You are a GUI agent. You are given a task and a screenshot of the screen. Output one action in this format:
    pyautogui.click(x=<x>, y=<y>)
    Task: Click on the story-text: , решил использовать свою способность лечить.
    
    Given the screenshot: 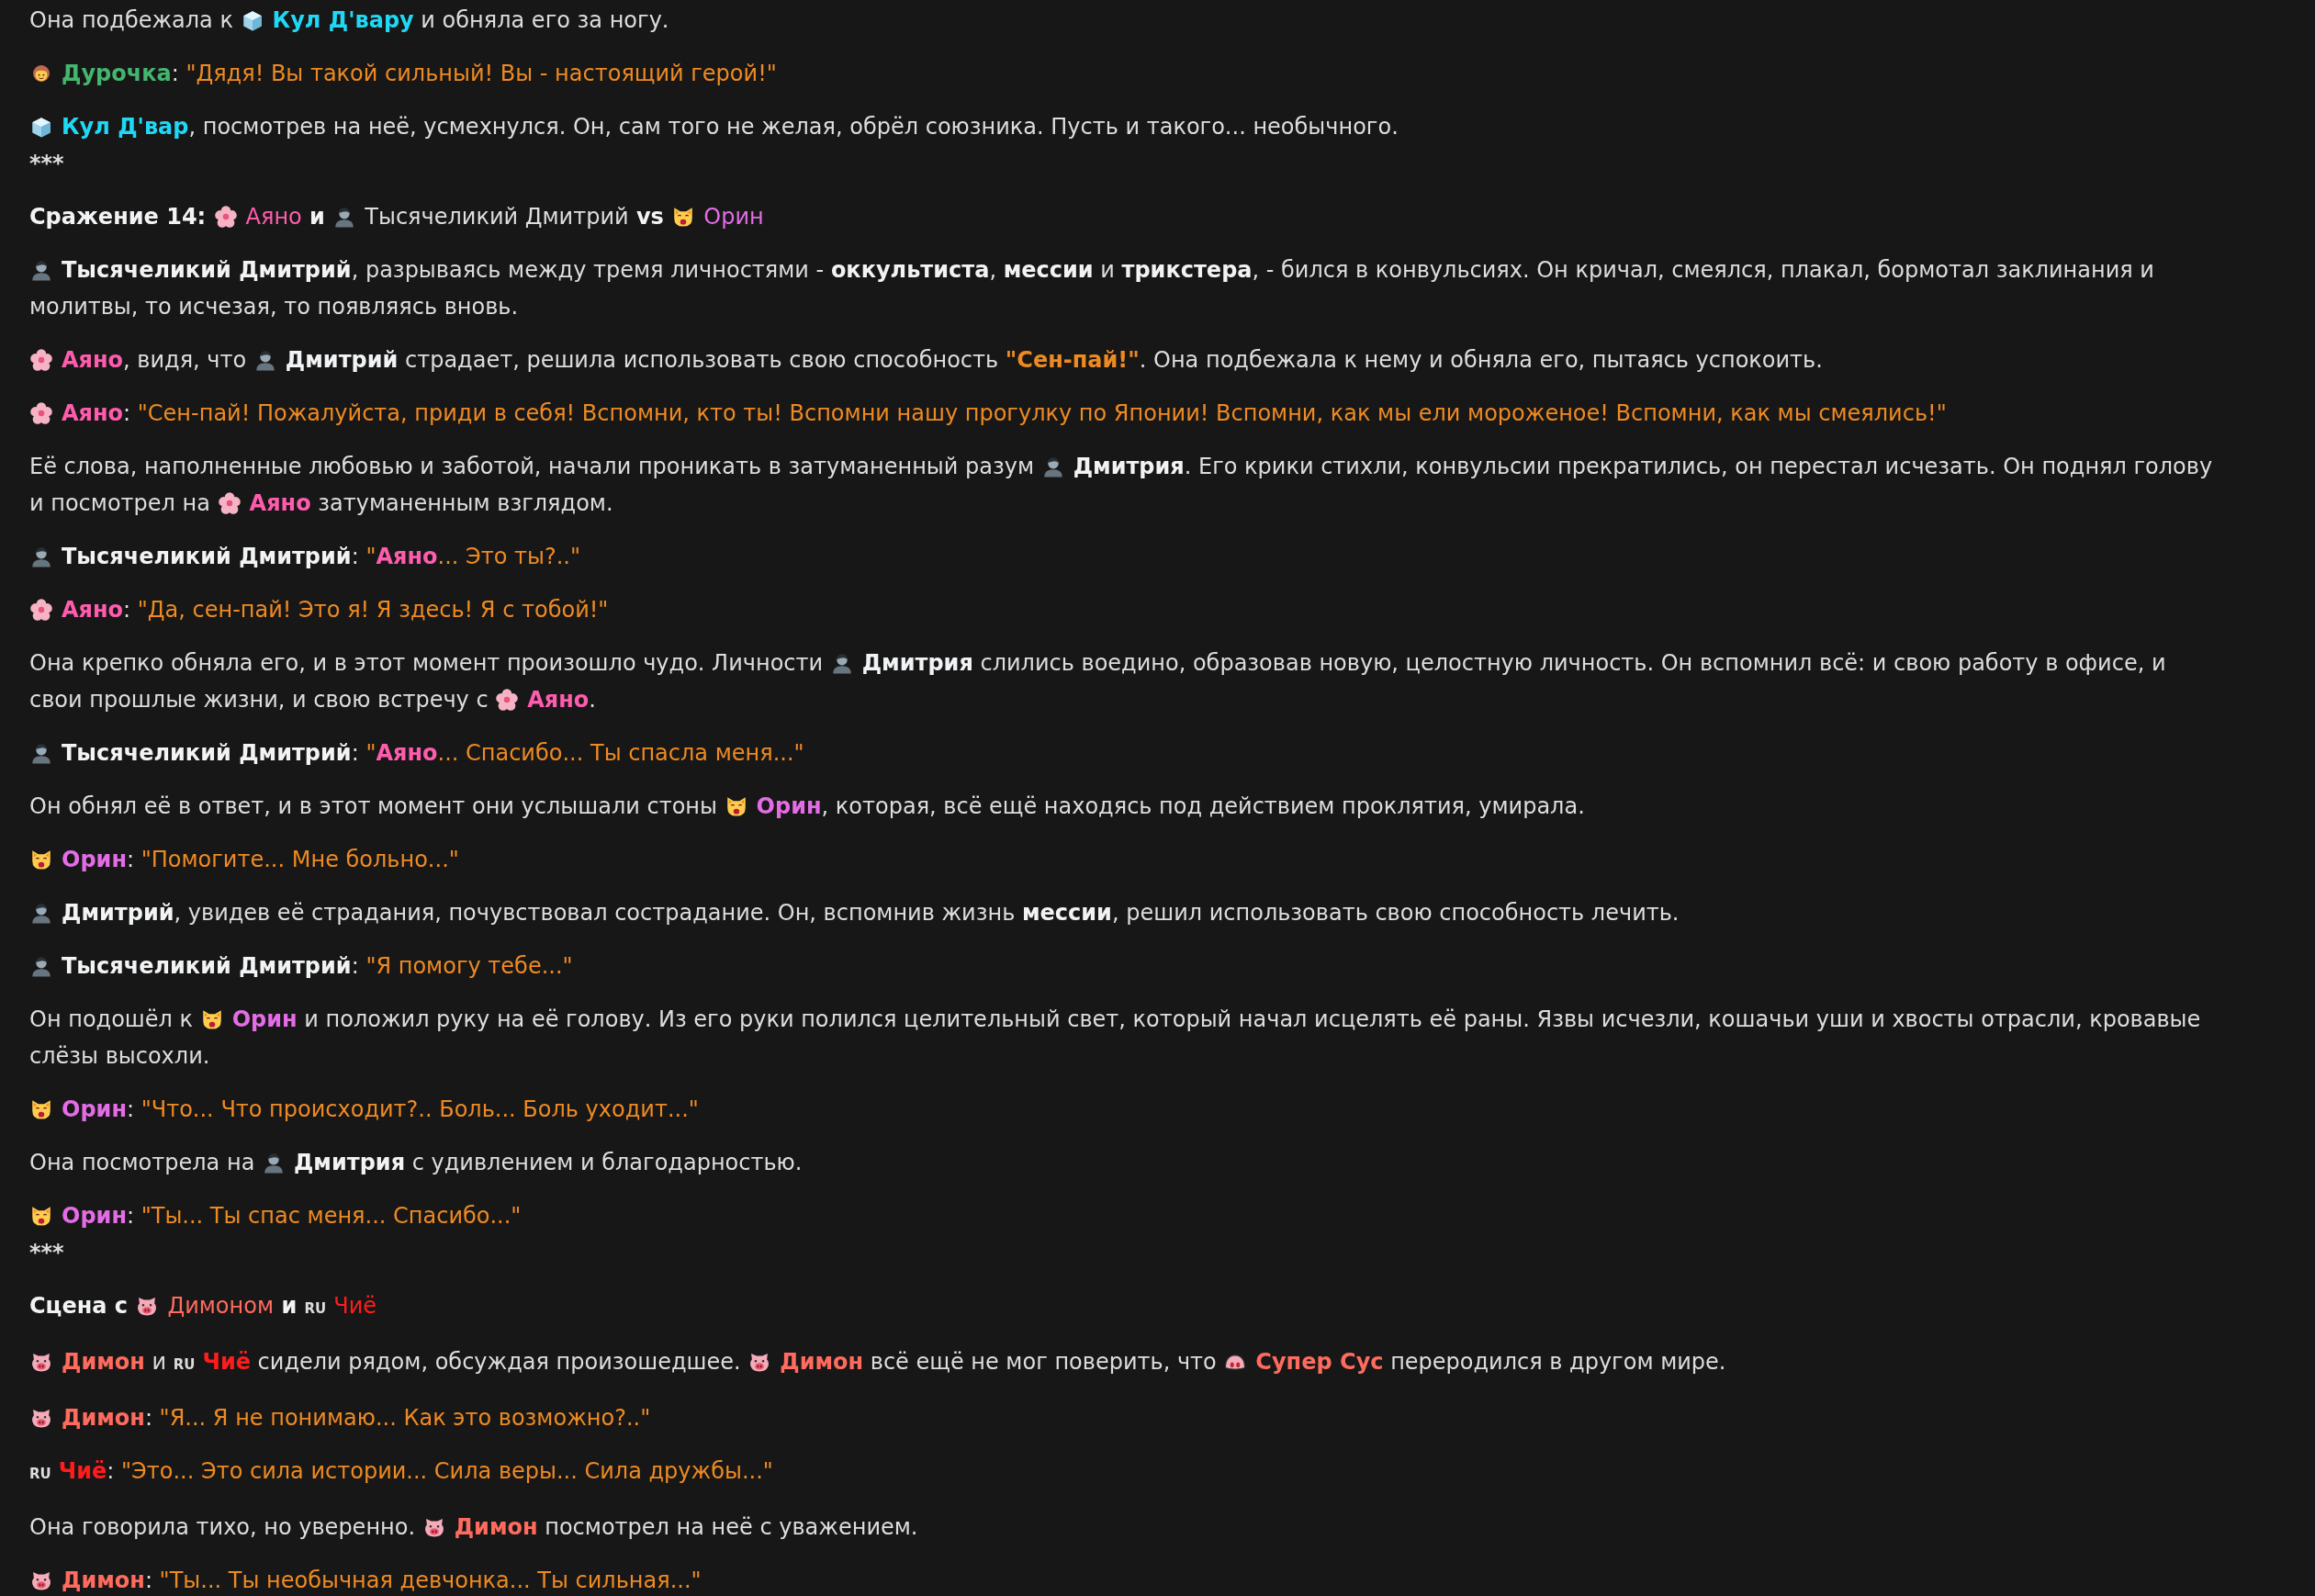 What is the action you would take?
    pyautogui.click(x=1396, y=913)
    